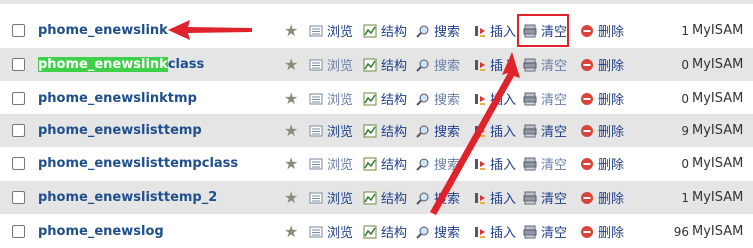 The width and height of the screenshot is (753, 248). Describe the element at coordinates (101, 231) in the screenshot. I see `table-name-link: phome_enewslog` at that location.